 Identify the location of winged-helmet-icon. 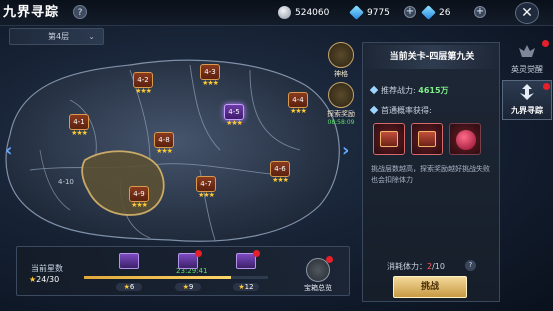
(527, 51).